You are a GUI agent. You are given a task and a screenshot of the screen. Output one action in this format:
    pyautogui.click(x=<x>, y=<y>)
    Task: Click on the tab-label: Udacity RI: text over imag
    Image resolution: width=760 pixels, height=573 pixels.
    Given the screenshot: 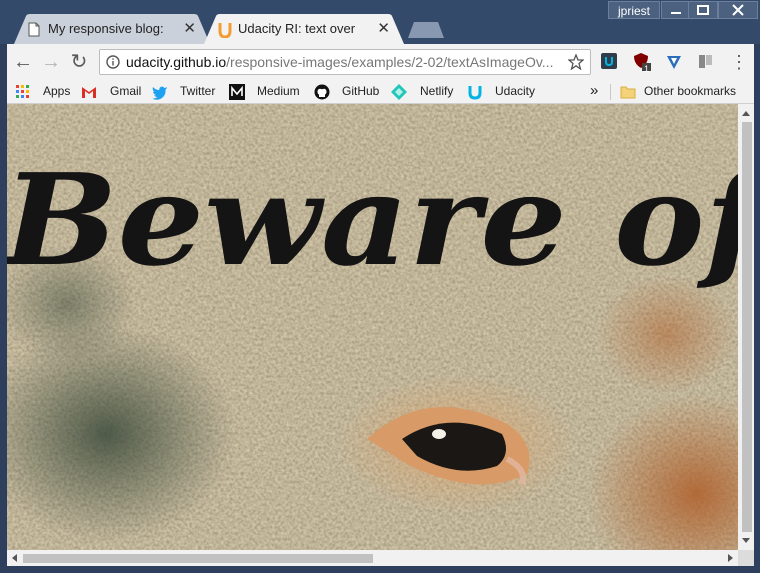 What is the action you would take?
    pyautogui.click(x=298, y=28)
    